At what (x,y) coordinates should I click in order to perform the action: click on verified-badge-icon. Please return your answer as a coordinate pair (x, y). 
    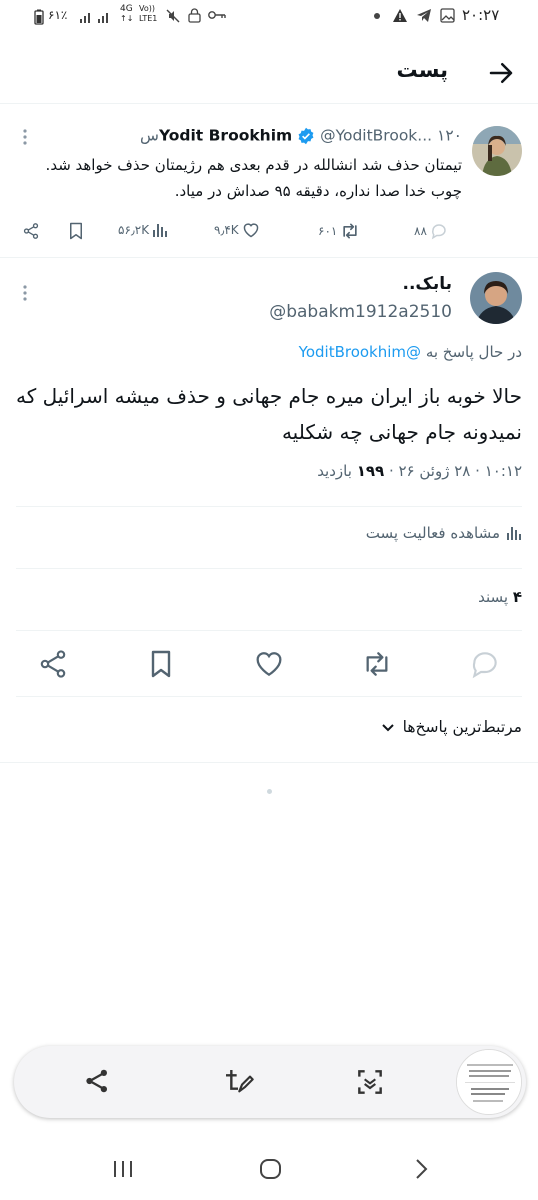
    Looking at the image, I should click on (306, 136).